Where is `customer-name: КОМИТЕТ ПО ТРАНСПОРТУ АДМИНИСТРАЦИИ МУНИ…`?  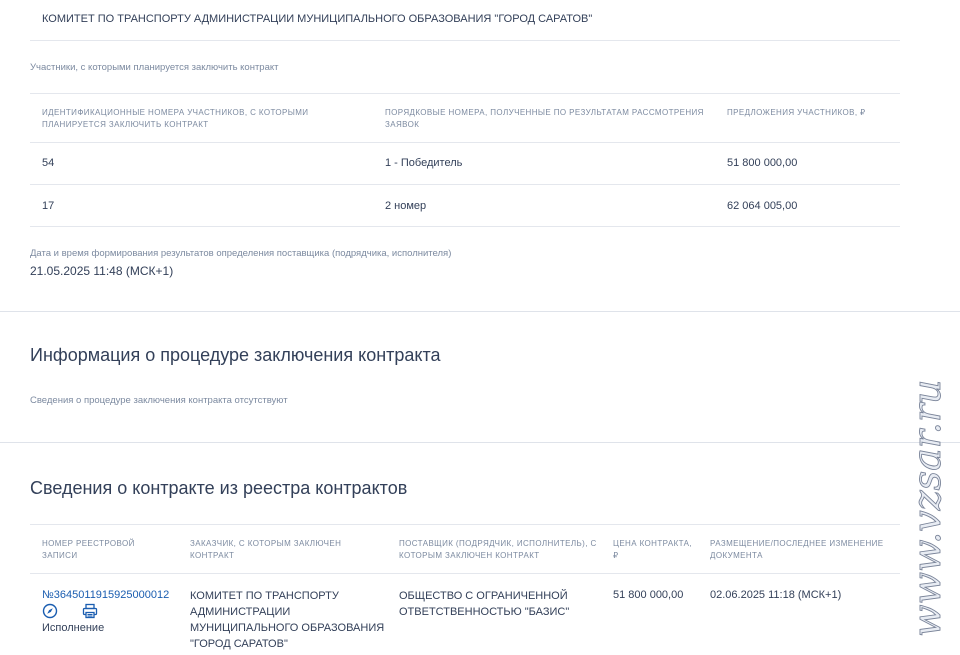 customer-name: КОМИТЕТ ПО ТРАНСПОРТУ АДМИНИСТРАЦИИ МУНИ… is located at coordinates (317, 19).